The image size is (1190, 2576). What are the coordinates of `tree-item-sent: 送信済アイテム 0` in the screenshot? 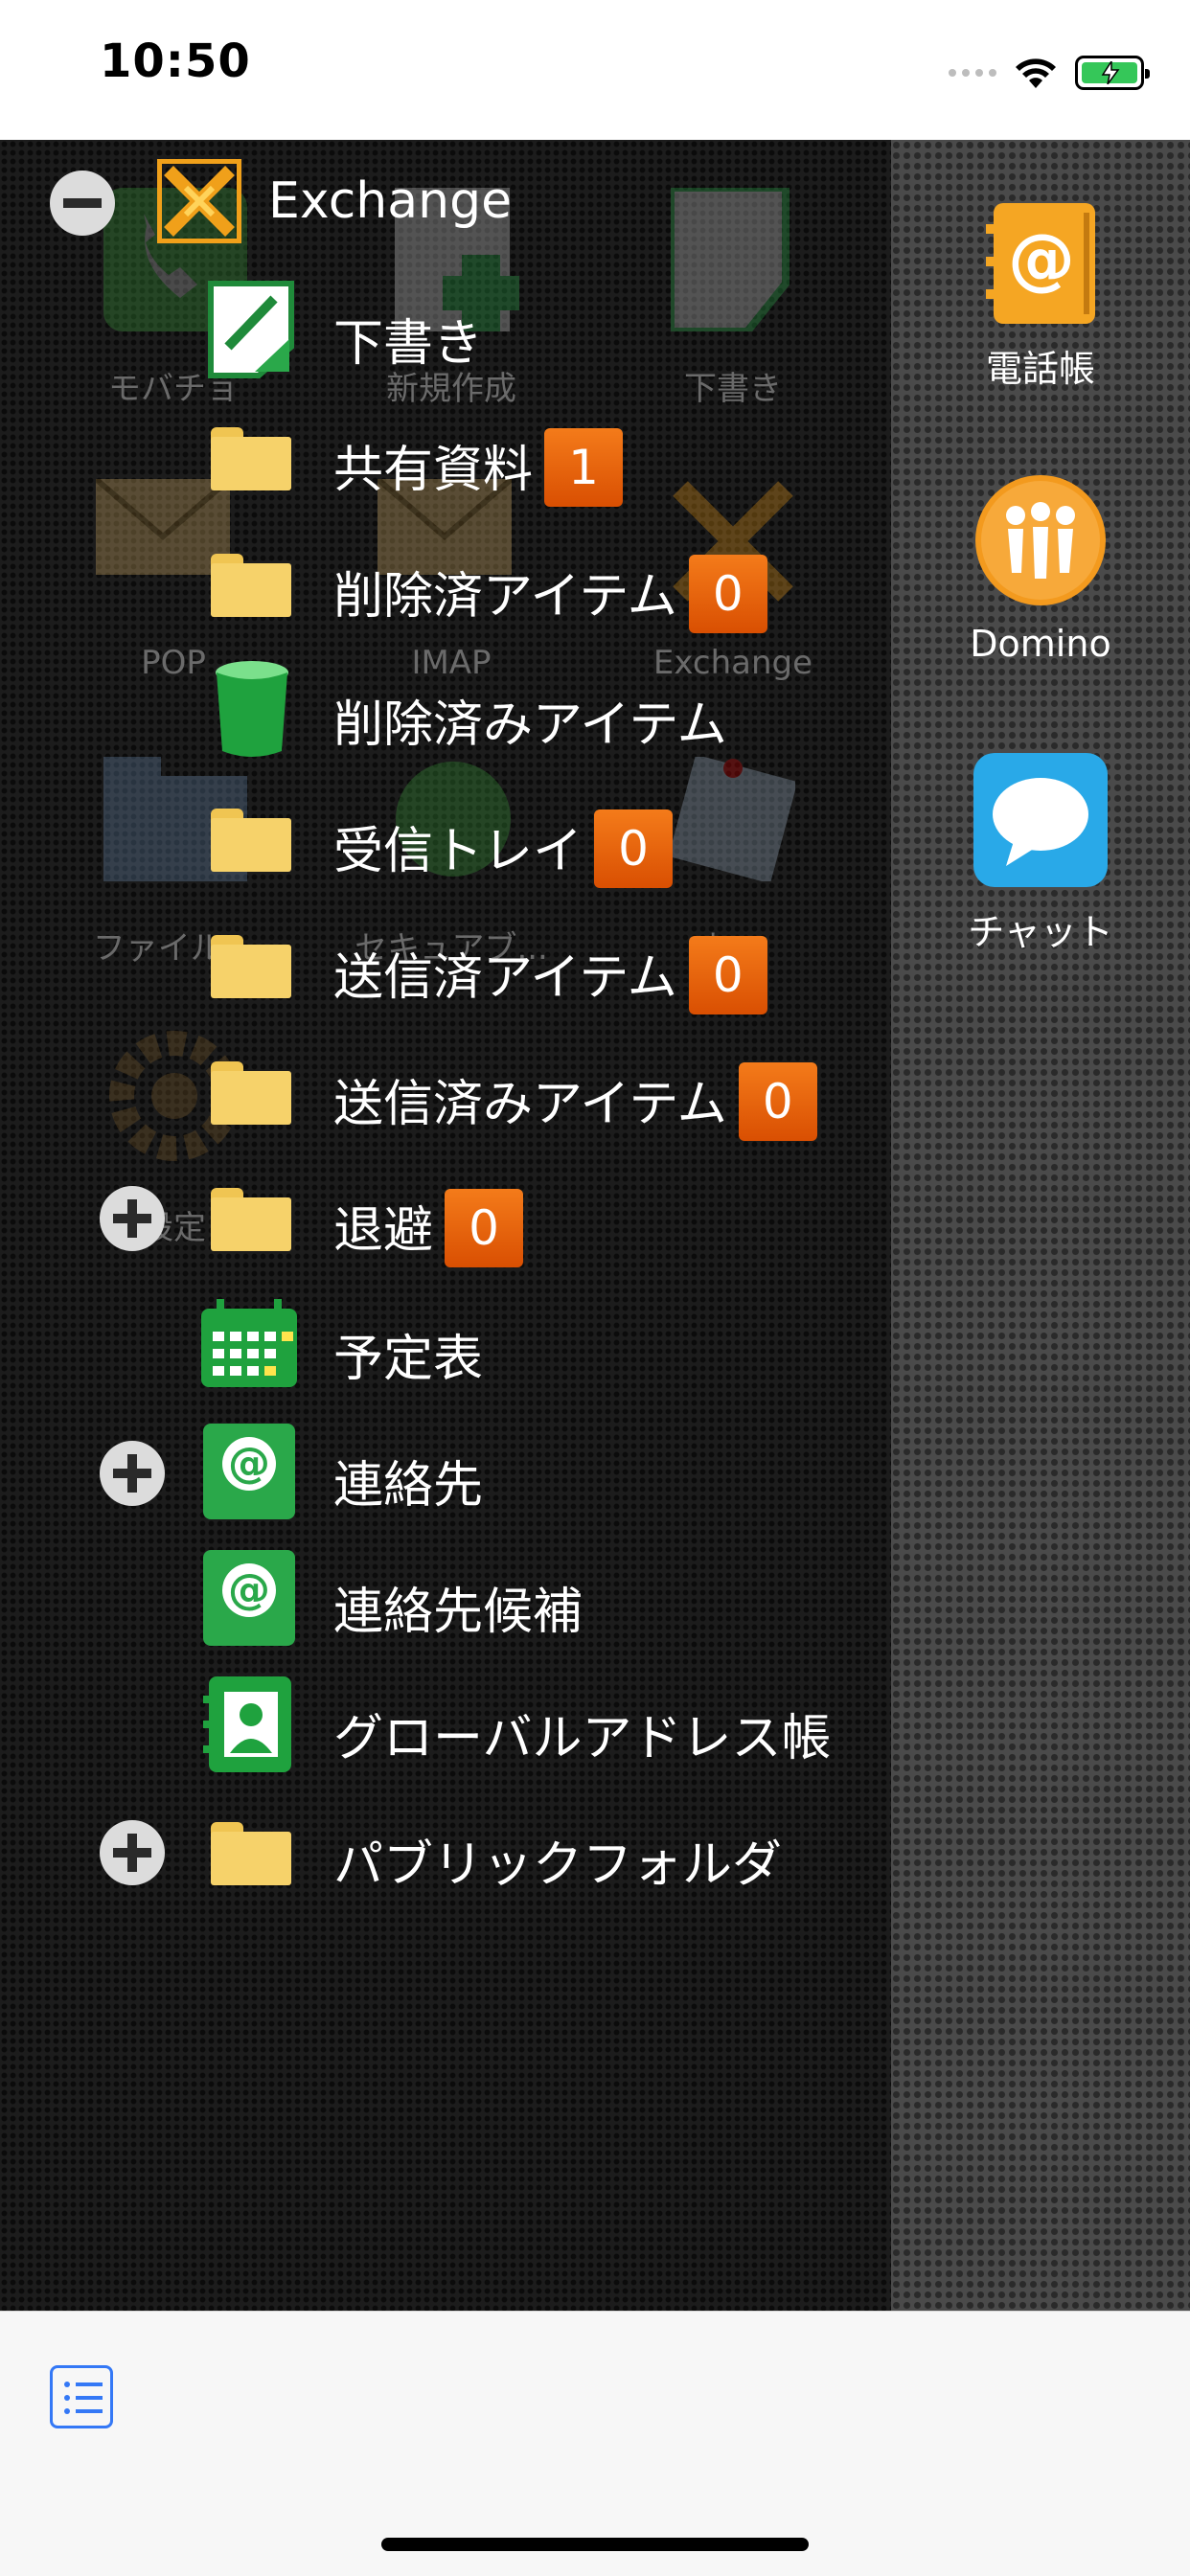 It's located at (445, 964).